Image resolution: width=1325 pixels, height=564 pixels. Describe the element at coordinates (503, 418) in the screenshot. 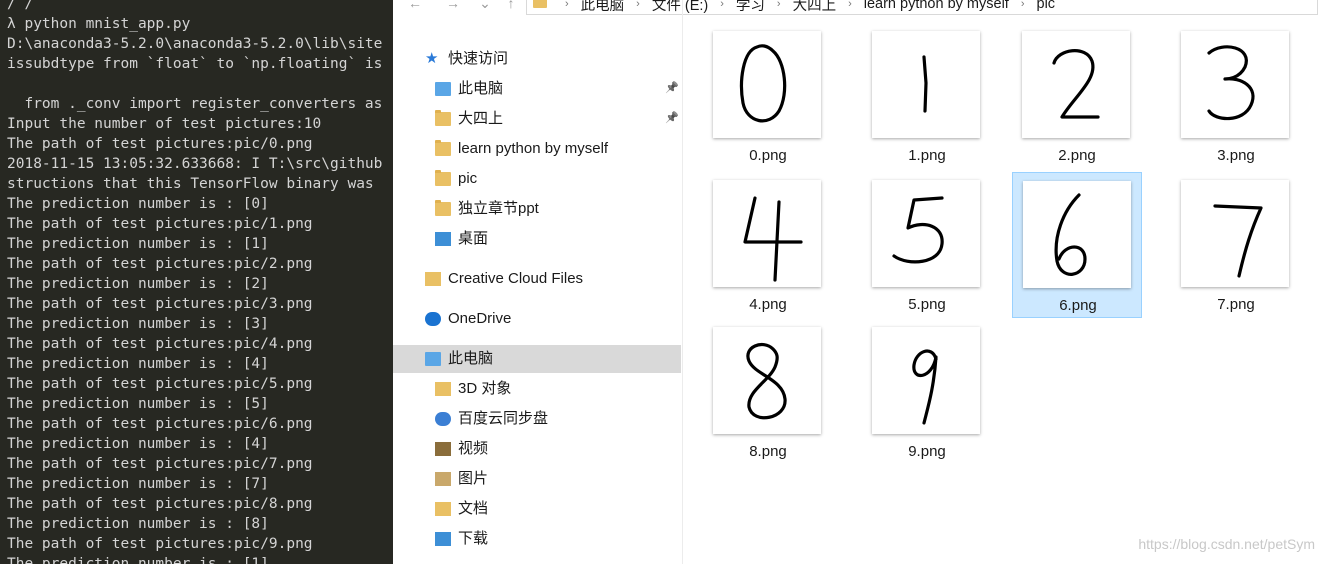

I see `nav-item-label: 百度云同步盘` at that location.